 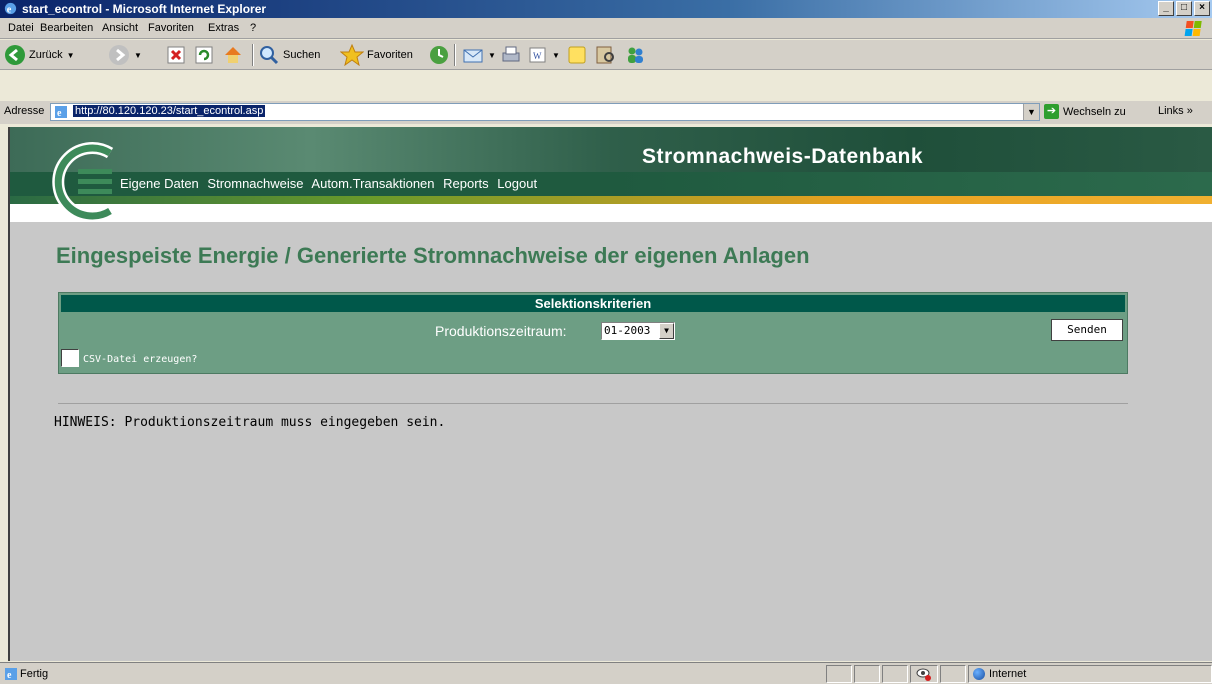 I want to click on refresh-button, so click(x=204, y=55).